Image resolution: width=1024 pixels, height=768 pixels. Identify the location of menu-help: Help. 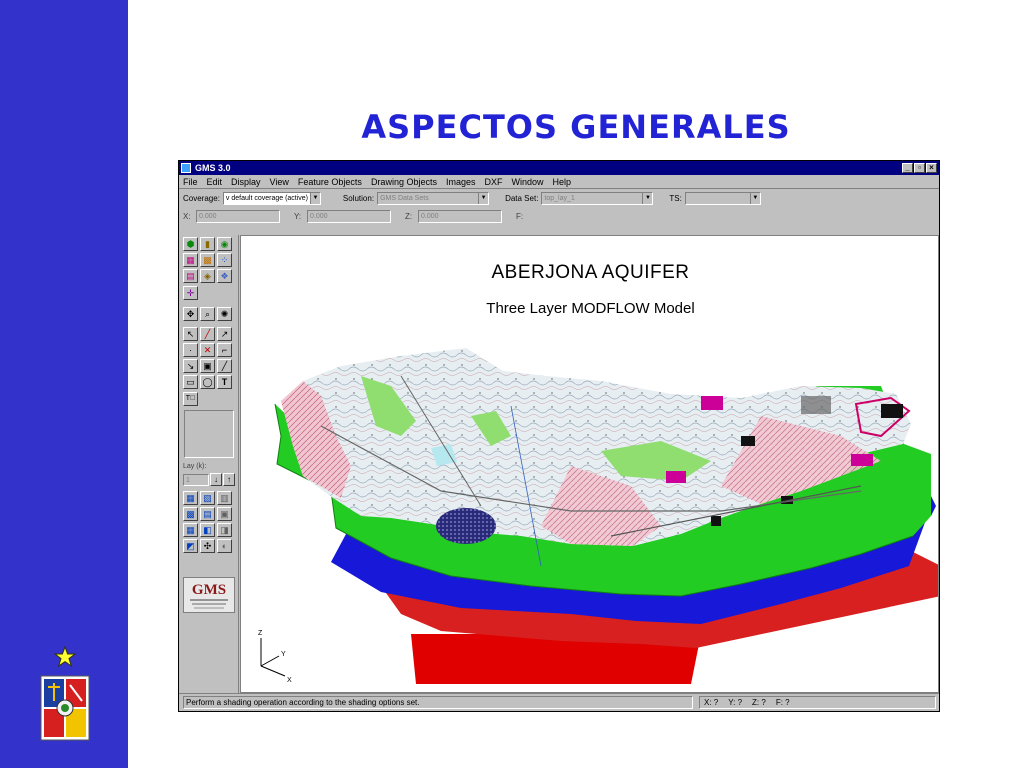
(562, 182).